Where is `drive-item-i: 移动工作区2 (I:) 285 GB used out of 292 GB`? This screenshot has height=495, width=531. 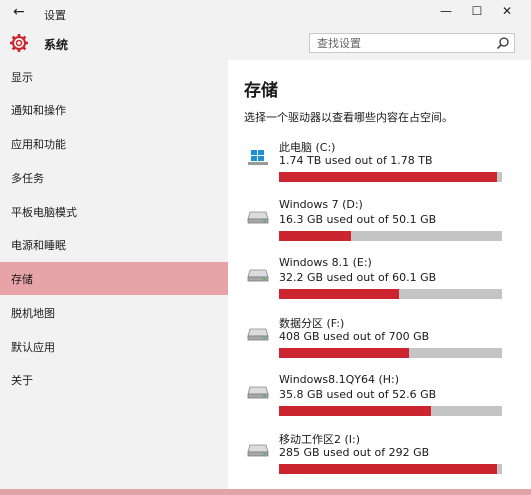
drive-item-i: 移动工作区2 (I:) 285 GB used out of 292 GB is located at coordinates (387, 455).